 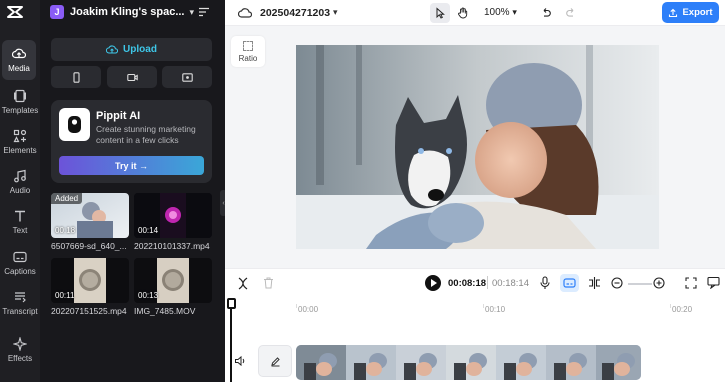 I want to click on cloud-upload-icon, so click(x=19, y=53).